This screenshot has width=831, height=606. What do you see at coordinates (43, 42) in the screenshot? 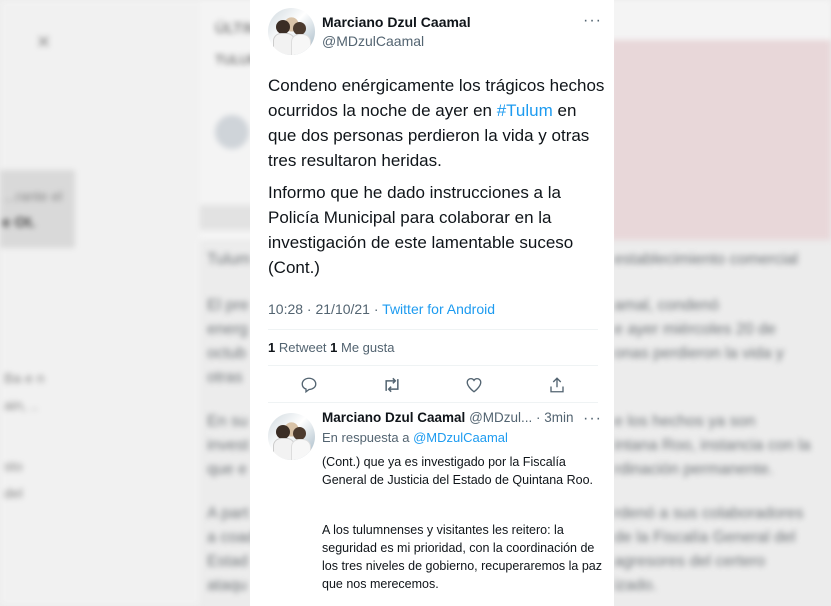
I see `close-icon: ✕` at bounding box center [43, 42].